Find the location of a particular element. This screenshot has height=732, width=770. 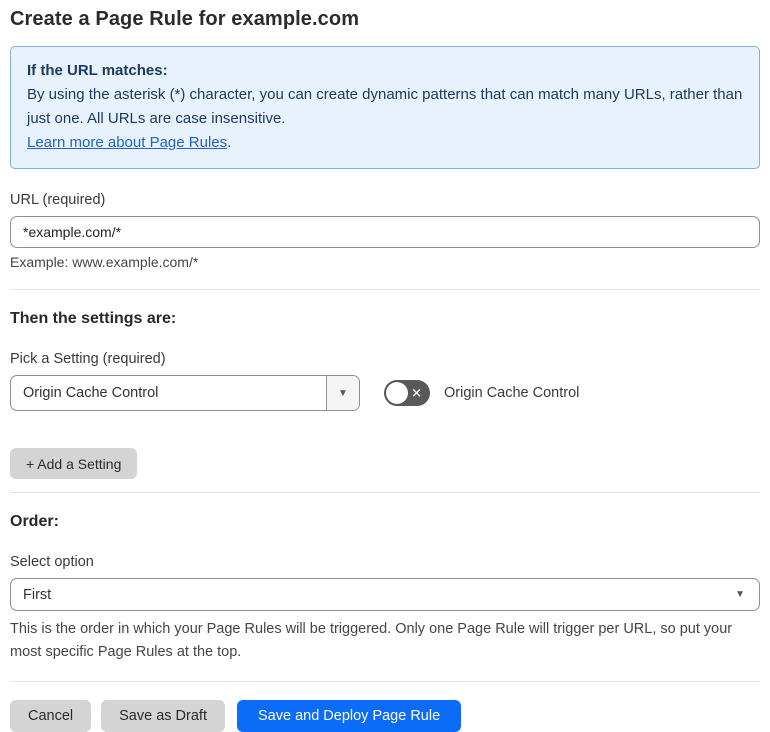

save-and-deploy-button: Save and Deploy Page Rule is located at coordinates (349, 716).